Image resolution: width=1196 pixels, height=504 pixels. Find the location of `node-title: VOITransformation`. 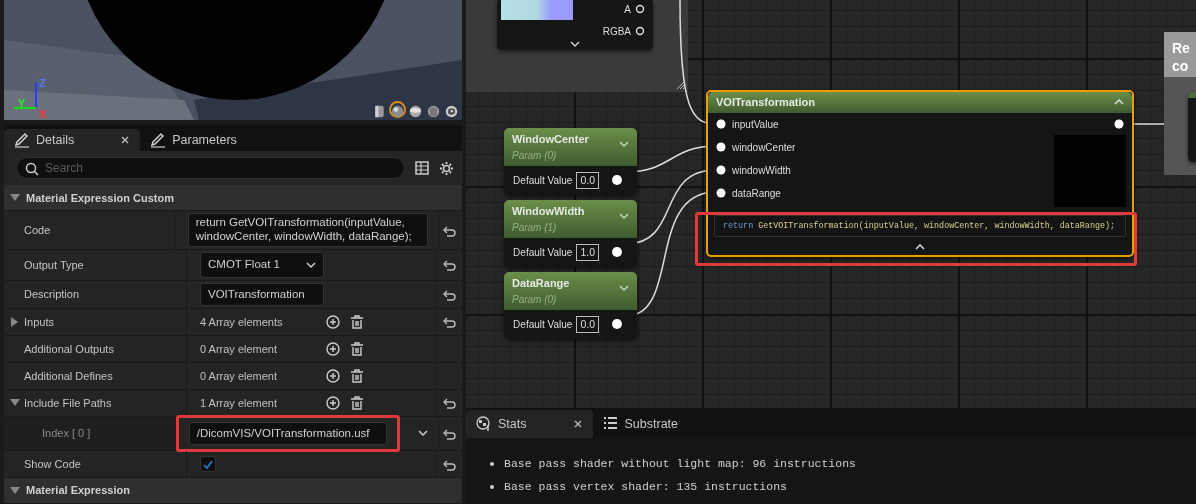

node-title: VOITransformation is located at coordinates (766, 102).